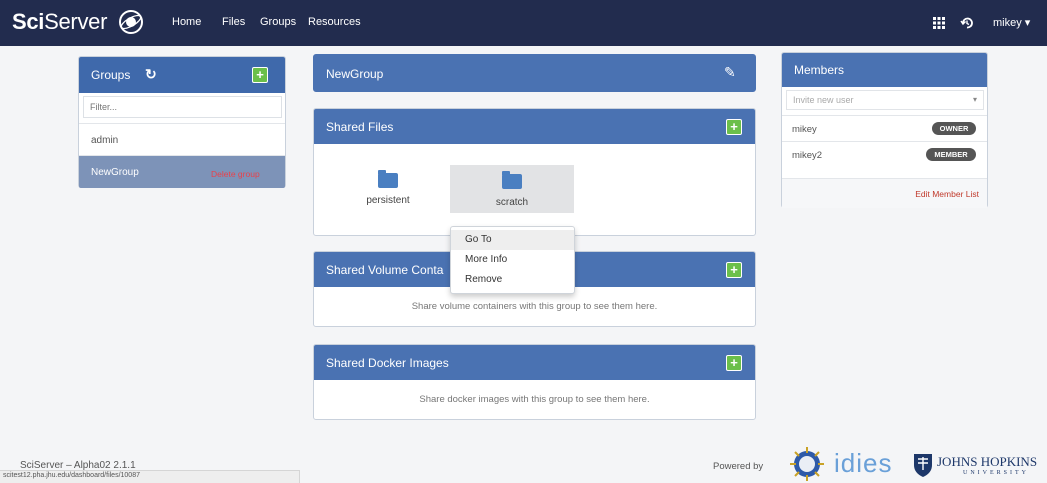 The height and width of the screenshot is (483, 1047). What do you see at coordinates (182, 107) in the screenshot?
I see `group-filter-input` at bounding box center [182, 107].